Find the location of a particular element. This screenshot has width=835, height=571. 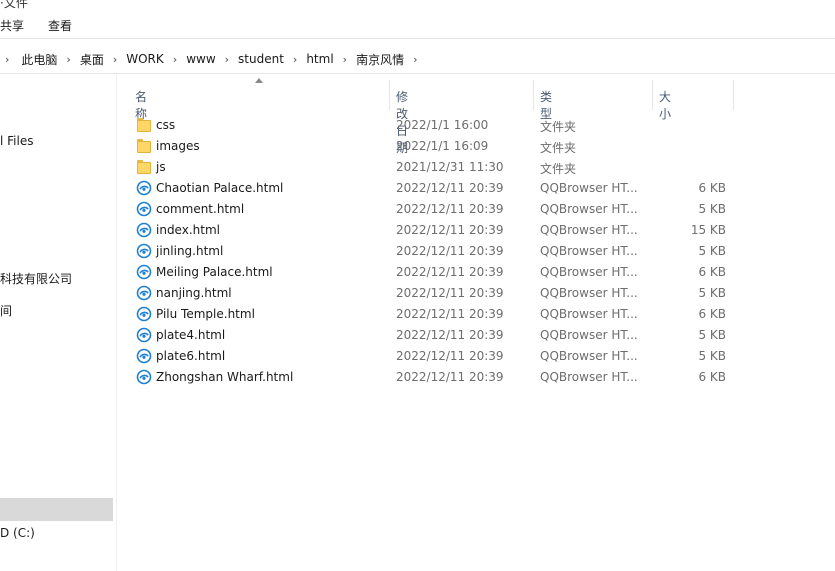

ribbon-tab-share: 共享 is located at coordinates (12, 25).